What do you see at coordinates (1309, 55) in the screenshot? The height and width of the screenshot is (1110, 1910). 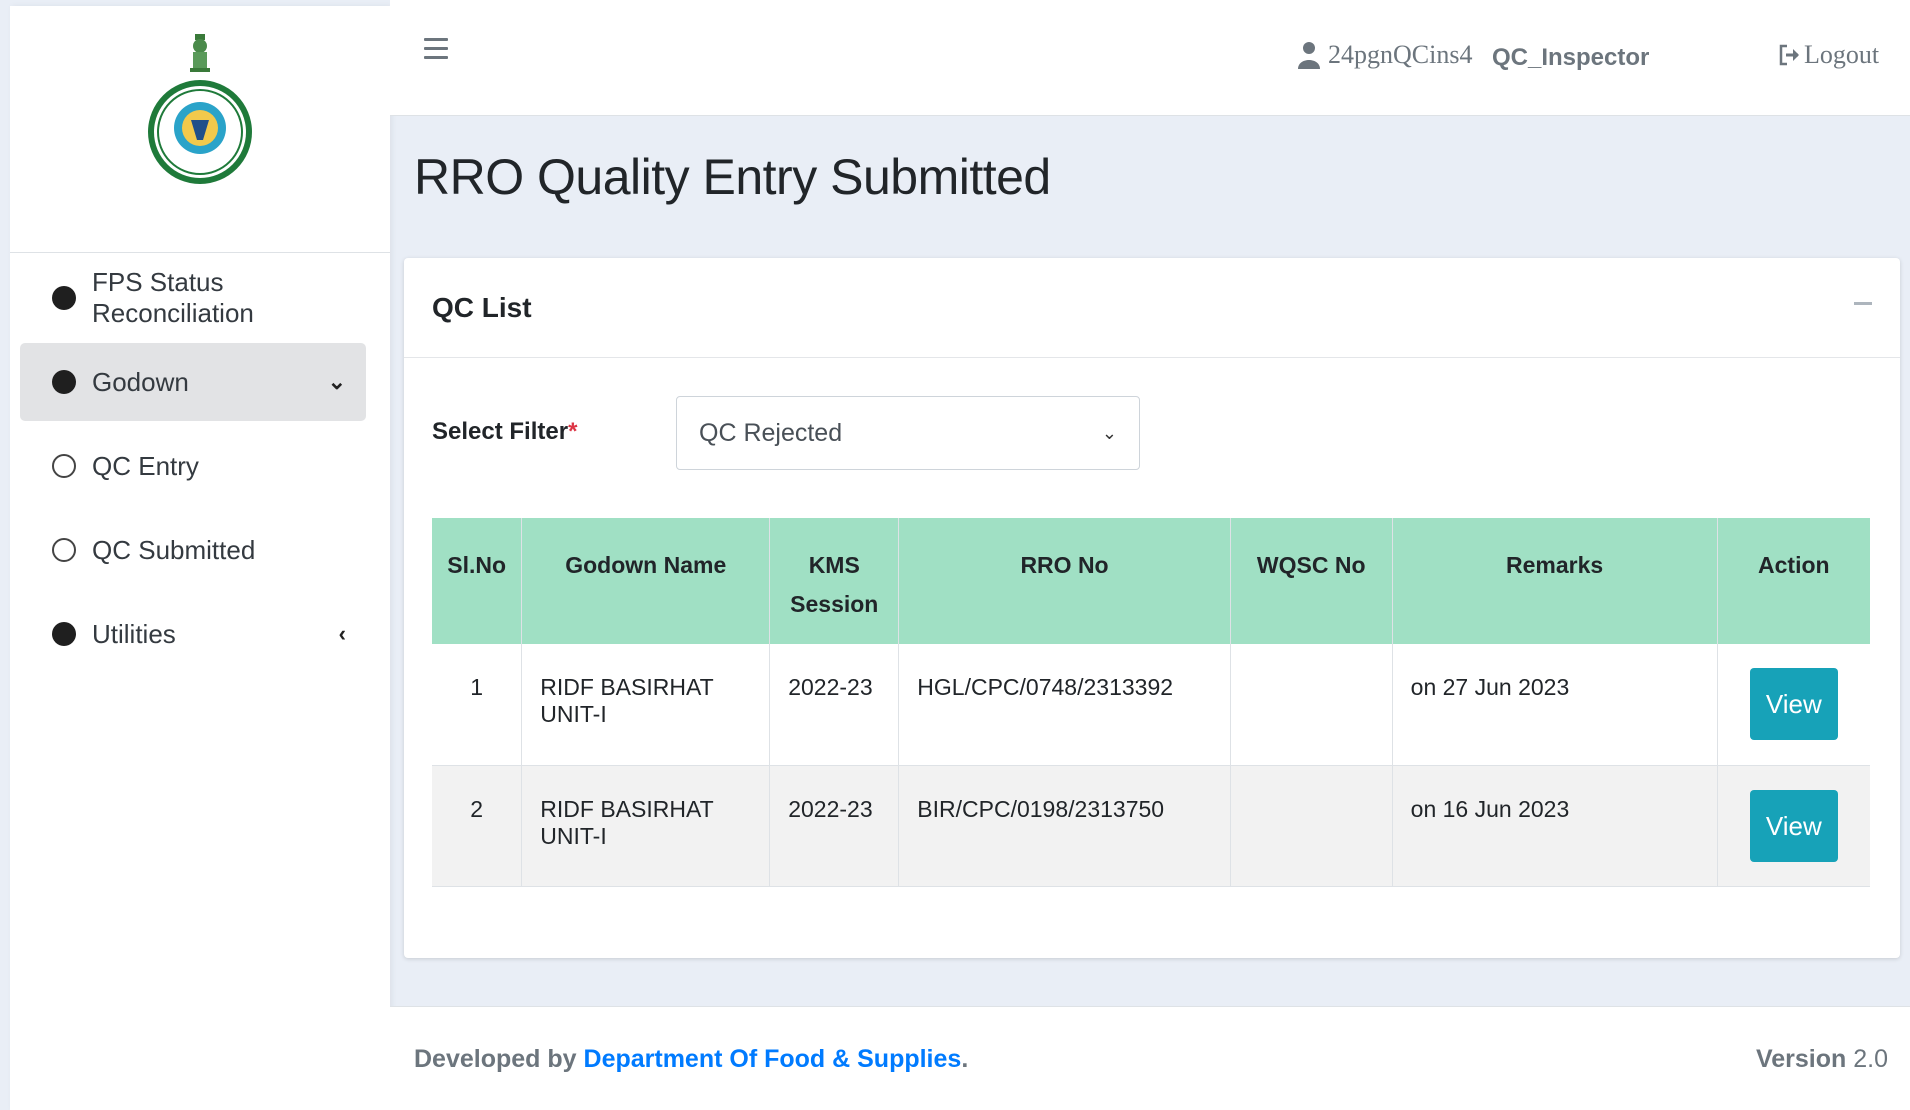 I see `user-icon` at bounding box center [1309, 55].